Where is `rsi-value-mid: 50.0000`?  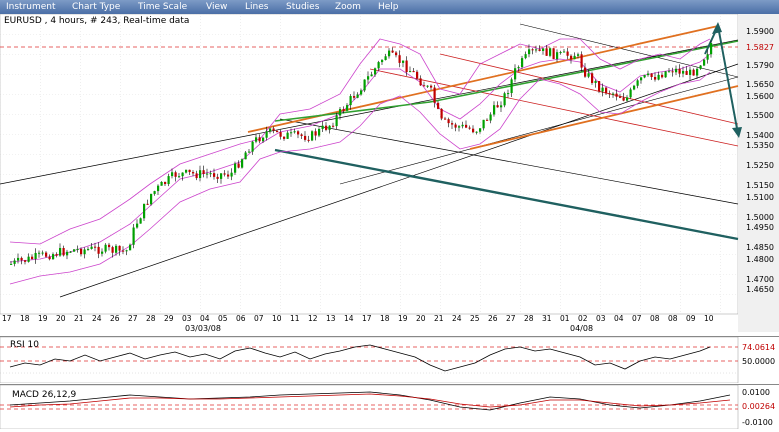 rsi-value-mid: 50.0000 is located at coordinates (758, 361).